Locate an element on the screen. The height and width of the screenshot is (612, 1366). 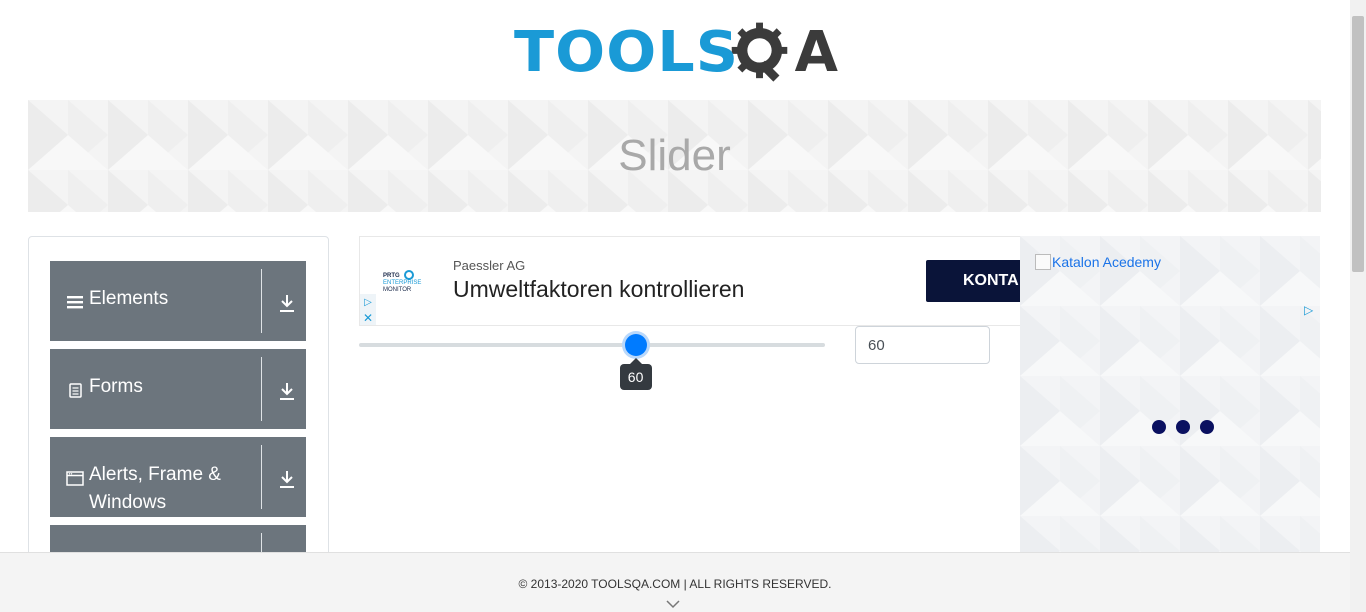
slider-track is located at coordinates (592, 345).